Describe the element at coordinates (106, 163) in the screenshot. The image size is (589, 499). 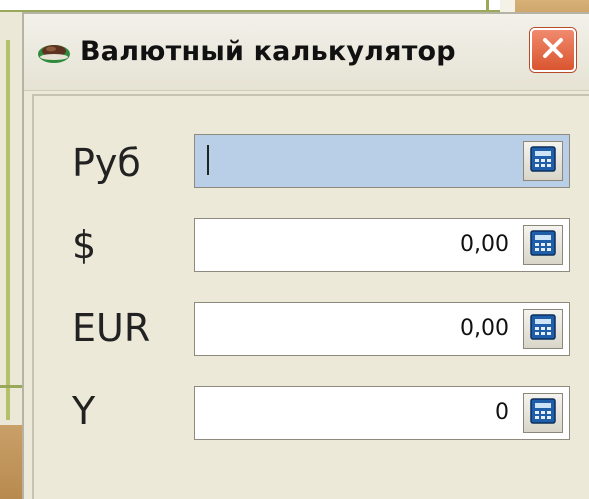
I see `rub-label: Руб` at that location.